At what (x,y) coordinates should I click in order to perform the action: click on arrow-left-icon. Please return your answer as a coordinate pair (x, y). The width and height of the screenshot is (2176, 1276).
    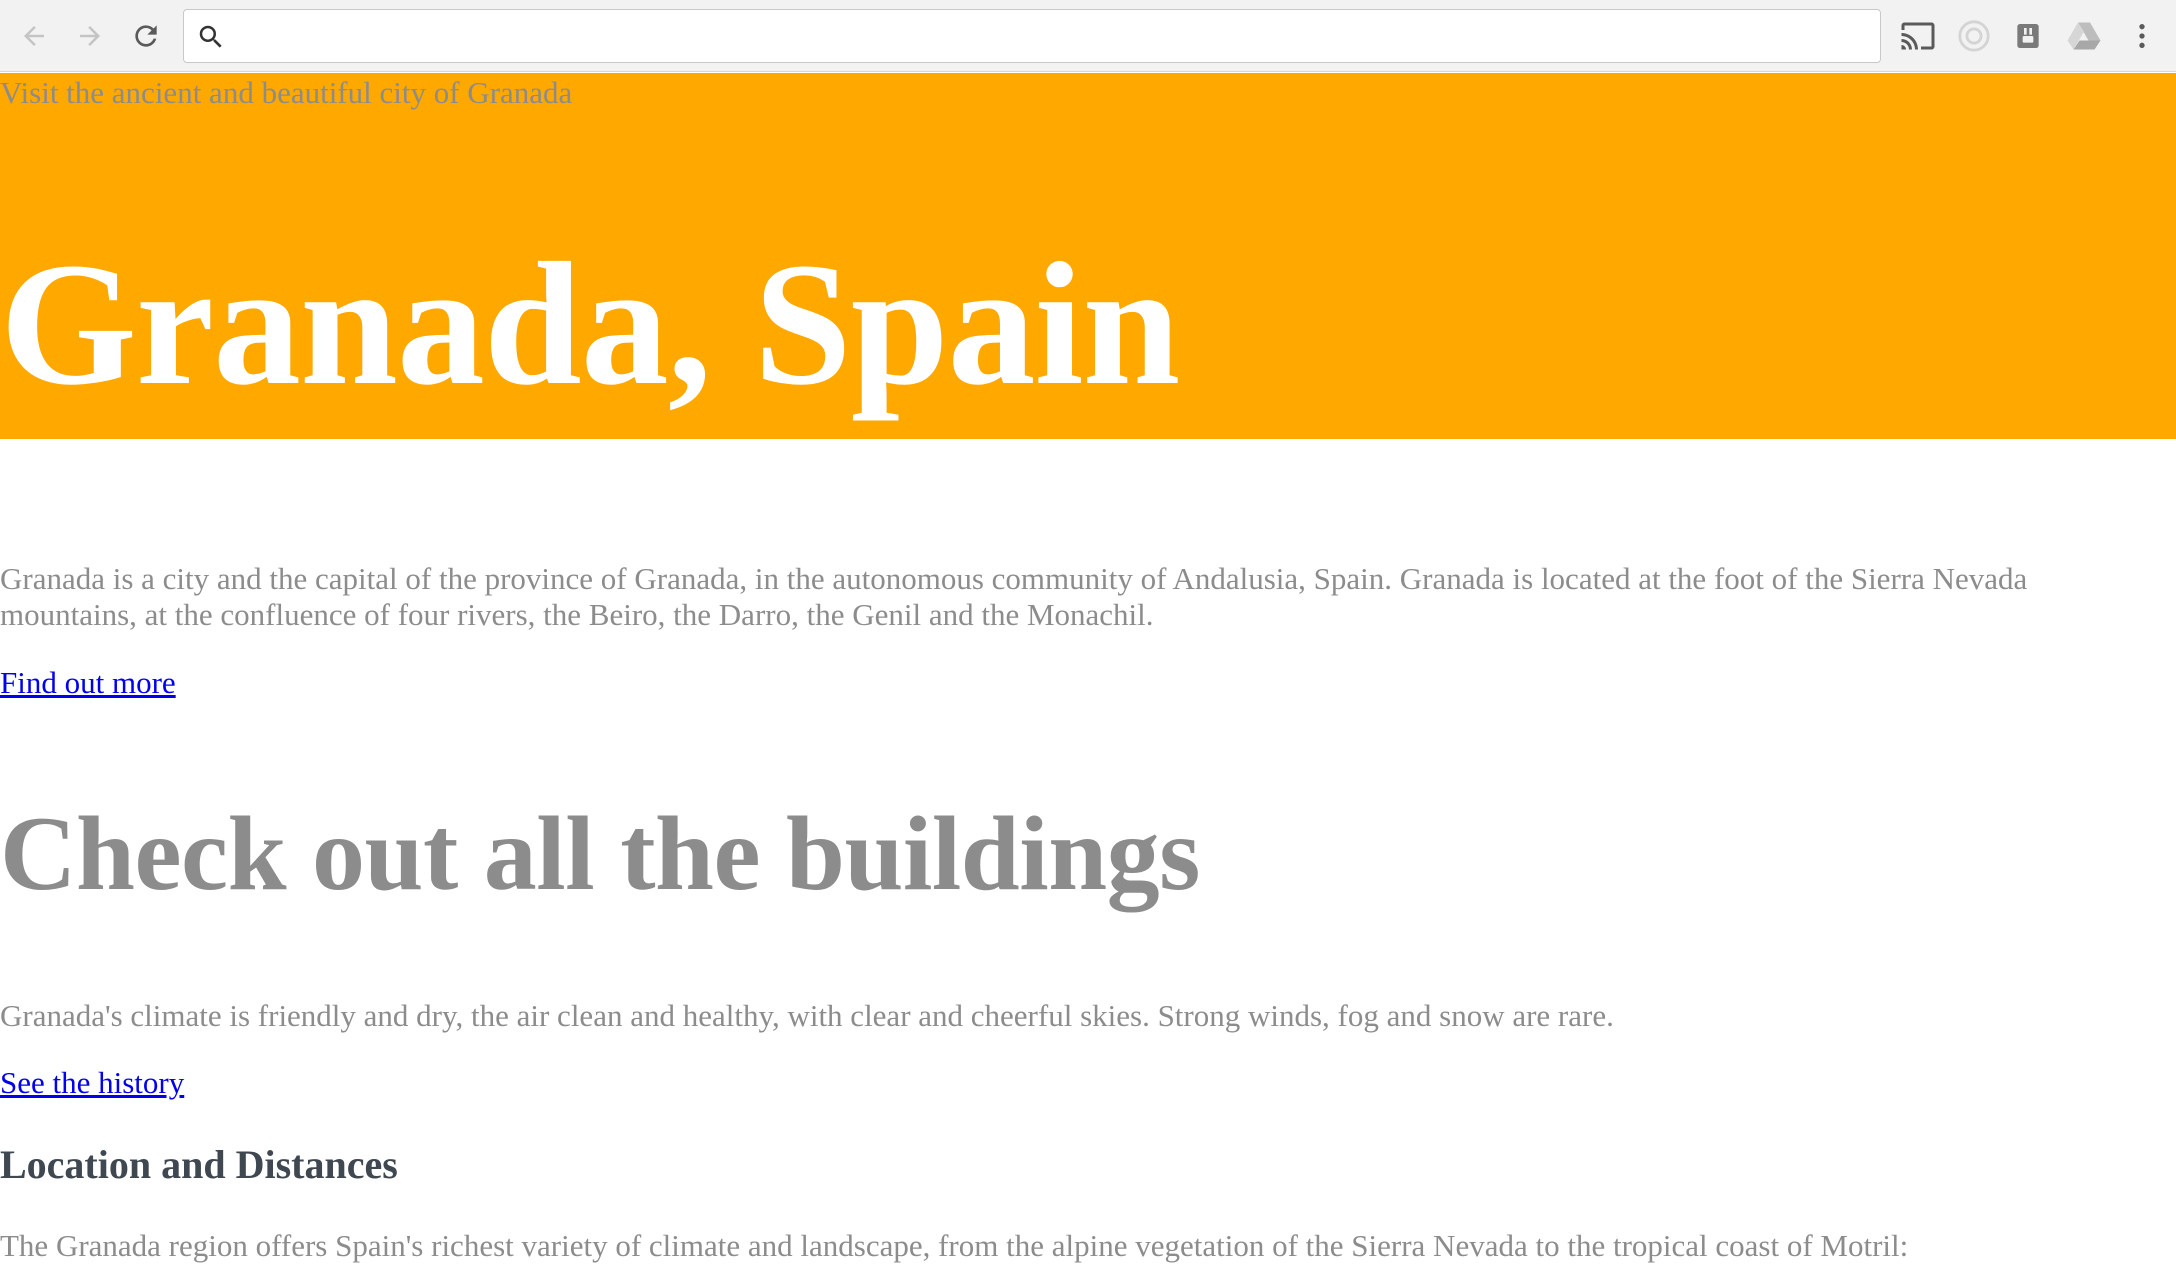
    Looking at the image, I should click on (34, 36).